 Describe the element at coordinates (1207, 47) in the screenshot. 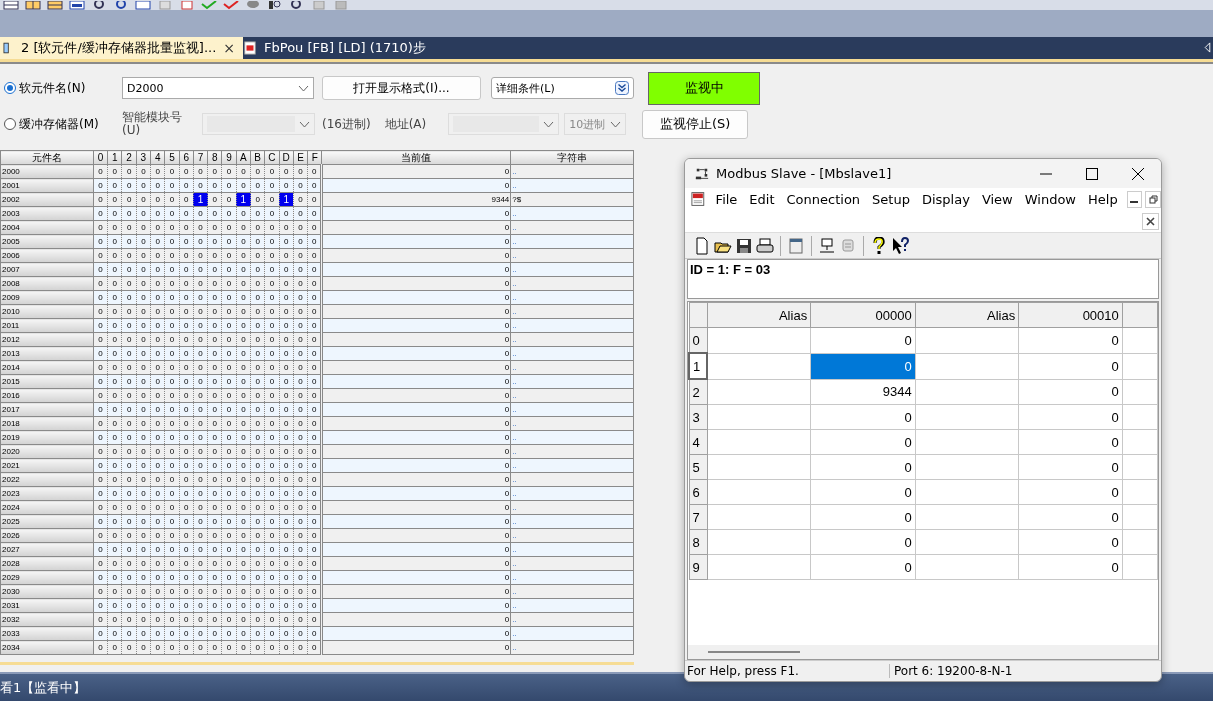

I see `scroll-left-icon` at that location.